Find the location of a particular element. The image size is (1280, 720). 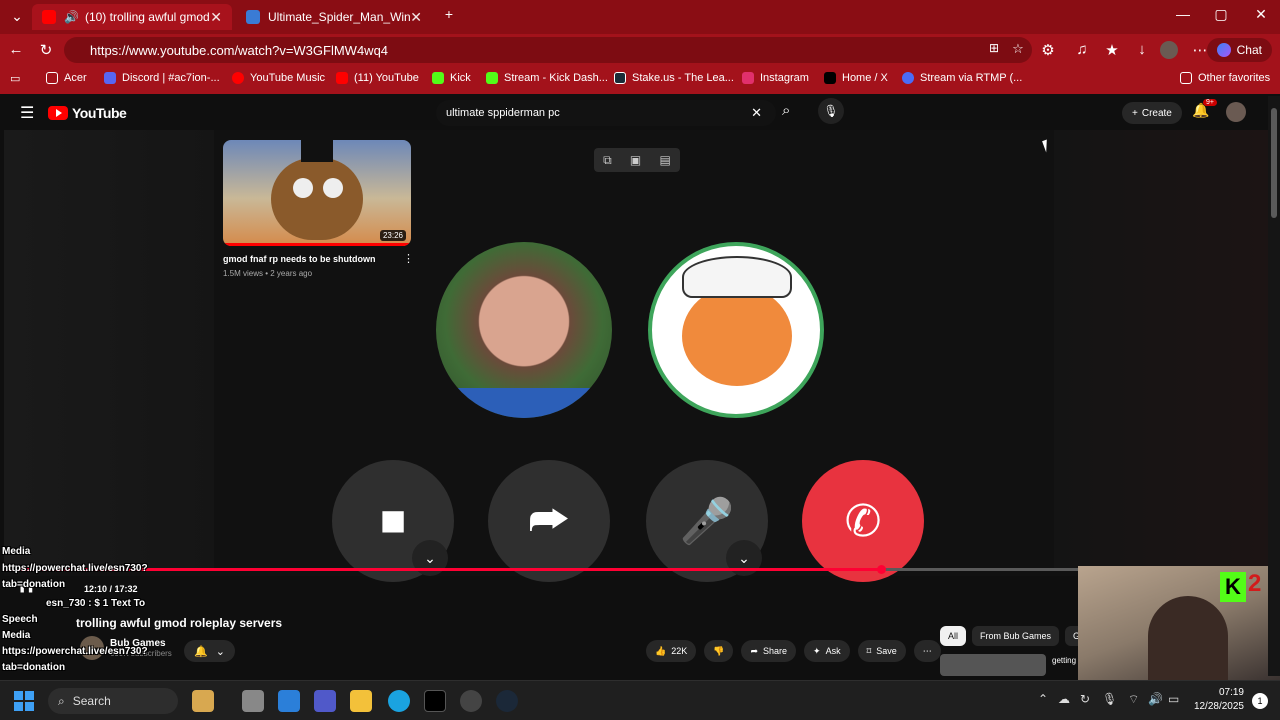

bookmark-youtube-music: YouTube Music is located at coordinates (278, 78).